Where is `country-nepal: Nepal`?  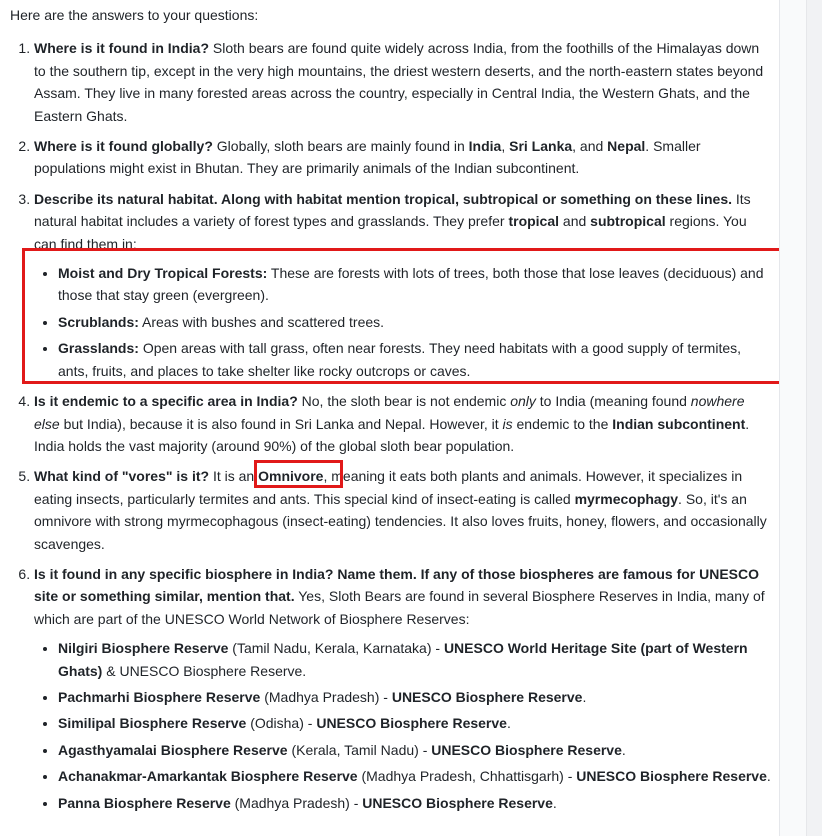 country-nepal: Nepal is located at coordinates (626, 146).